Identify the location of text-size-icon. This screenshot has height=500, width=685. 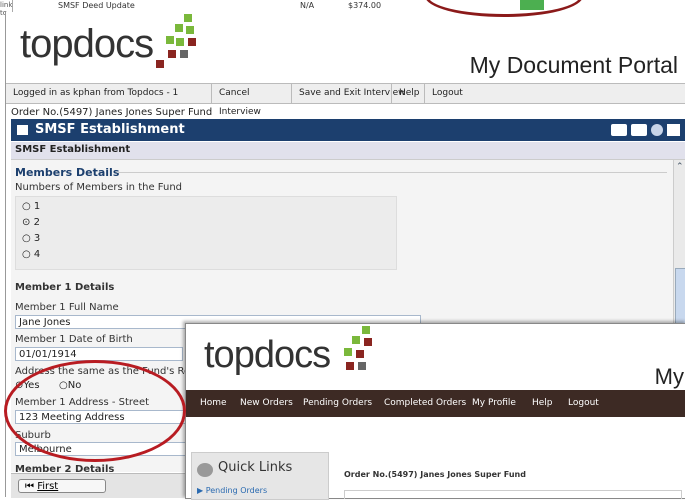
(619, 130).